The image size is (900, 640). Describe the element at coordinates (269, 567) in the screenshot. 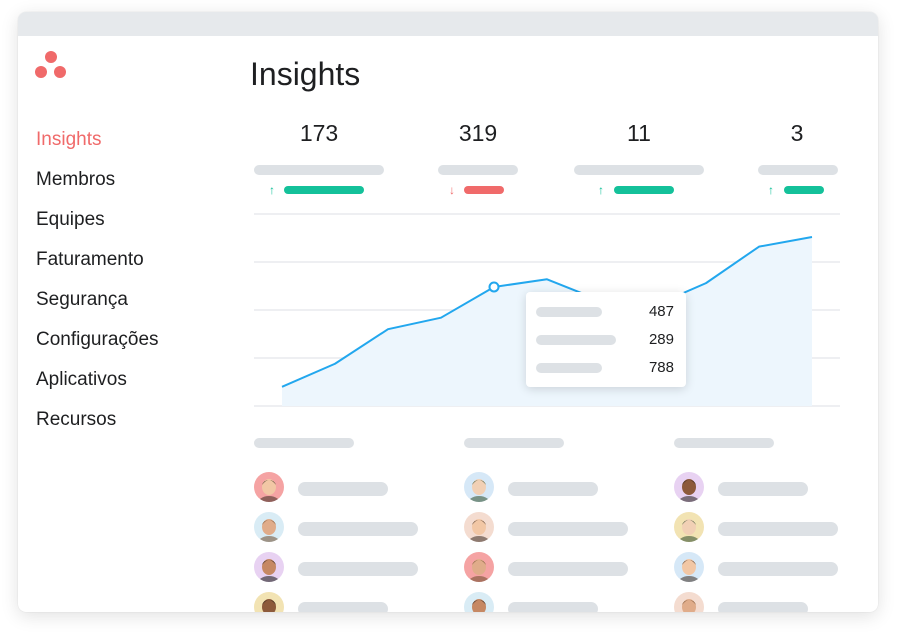

I see `avatar-3-avatar` at that location.